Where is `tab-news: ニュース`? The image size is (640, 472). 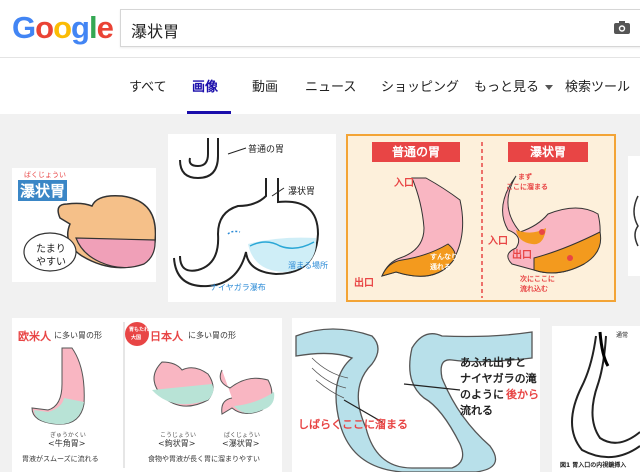
tab-news: ニュース is located at coordinates (330, 85).